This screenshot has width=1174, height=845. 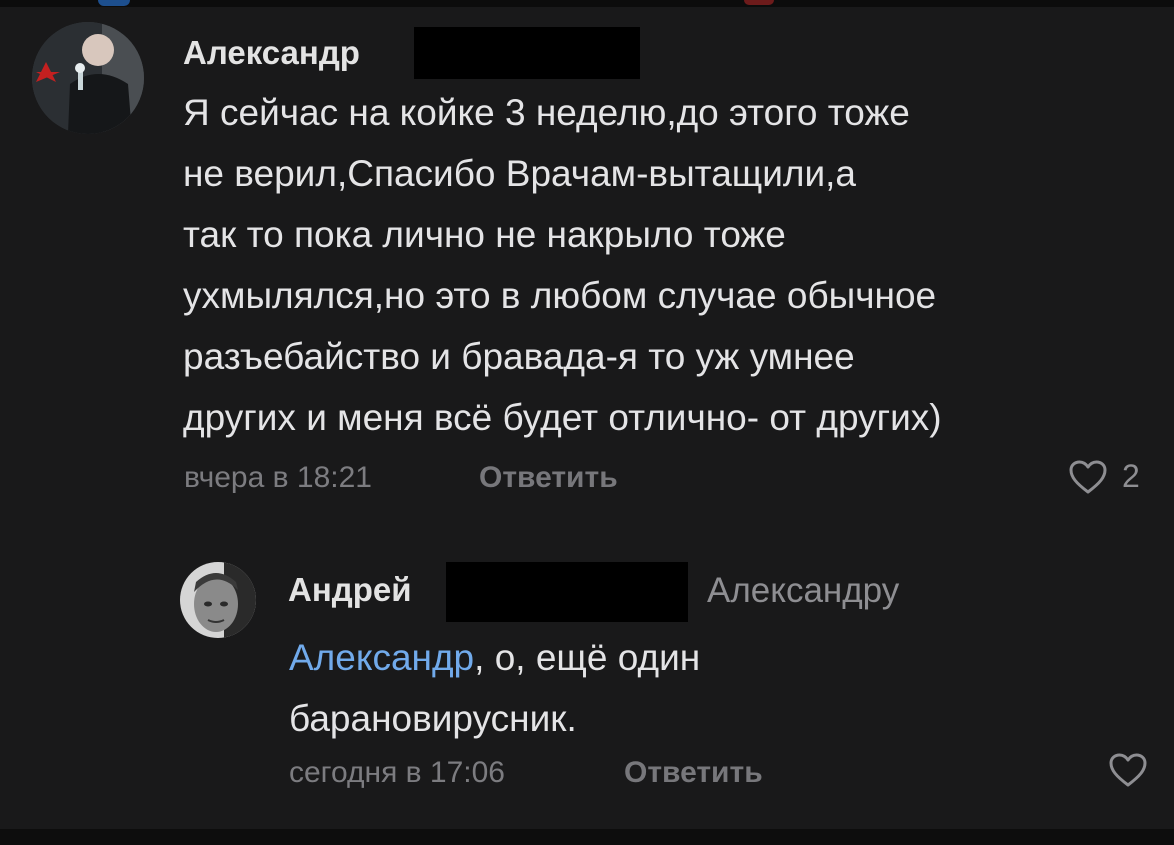 I want to click on comment-line: так то пока лично не накрыло тоже, so click(x=484, y=234).